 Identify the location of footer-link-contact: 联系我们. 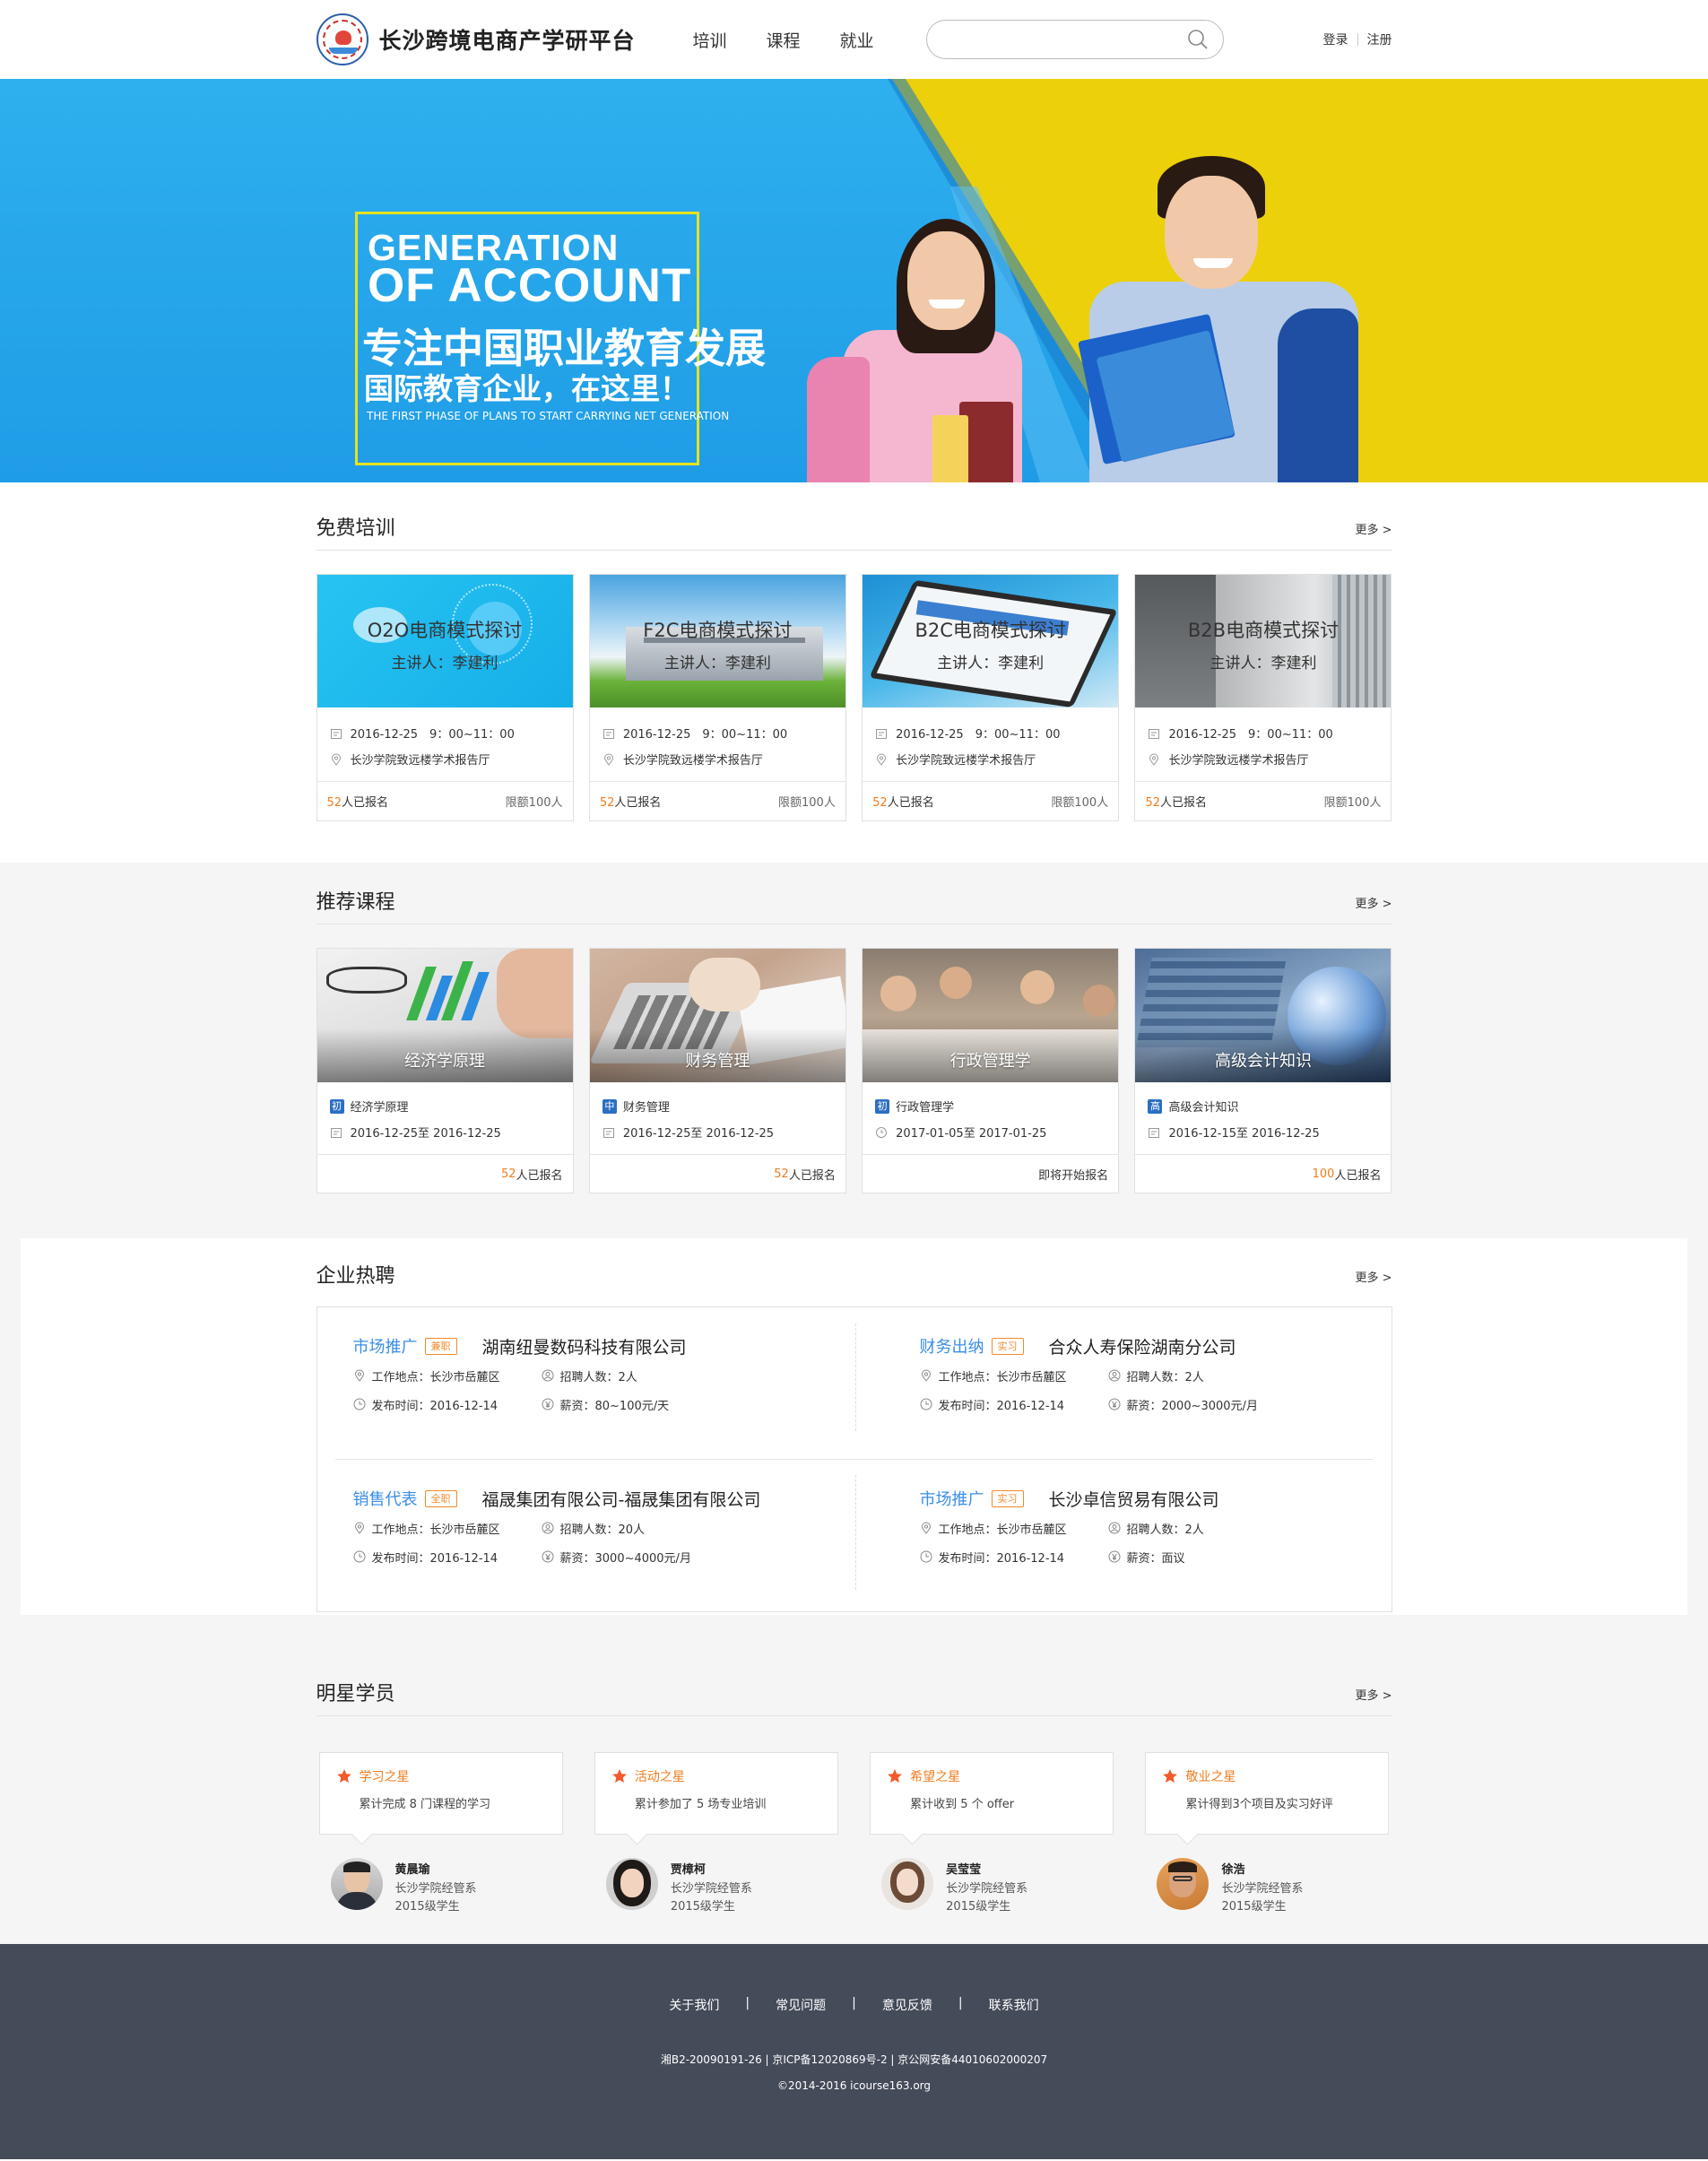
(1014, 2005).